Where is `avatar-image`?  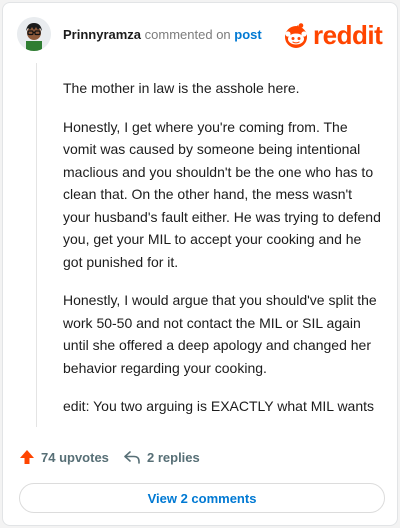 avatar-image is located at coordinates (34, 34).